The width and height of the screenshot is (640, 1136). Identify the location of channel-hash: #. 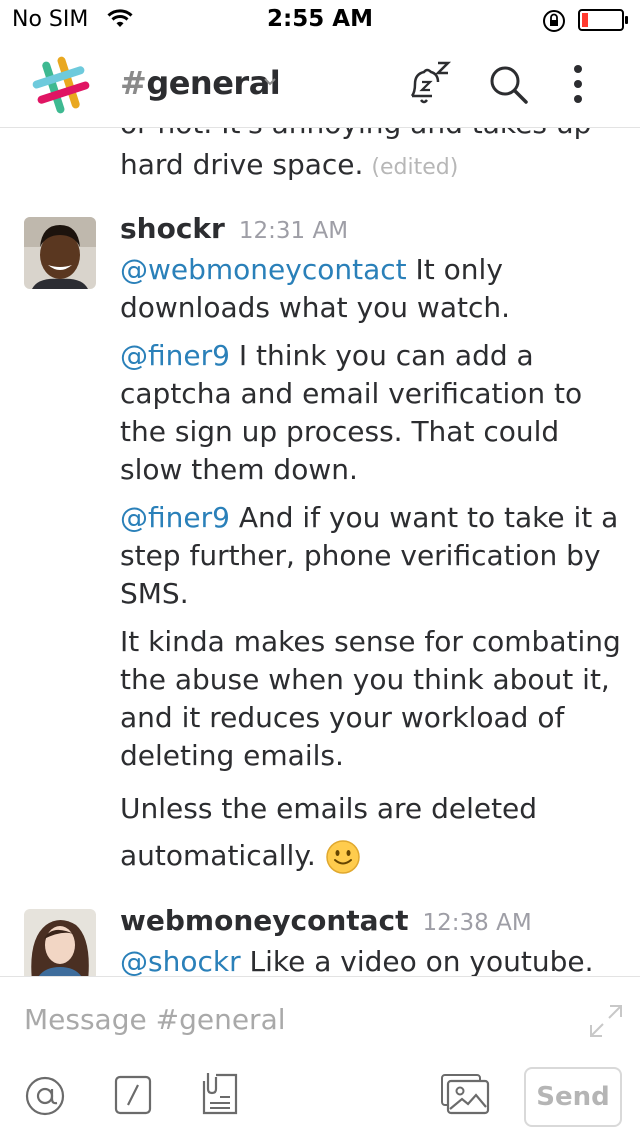
(133, 83).